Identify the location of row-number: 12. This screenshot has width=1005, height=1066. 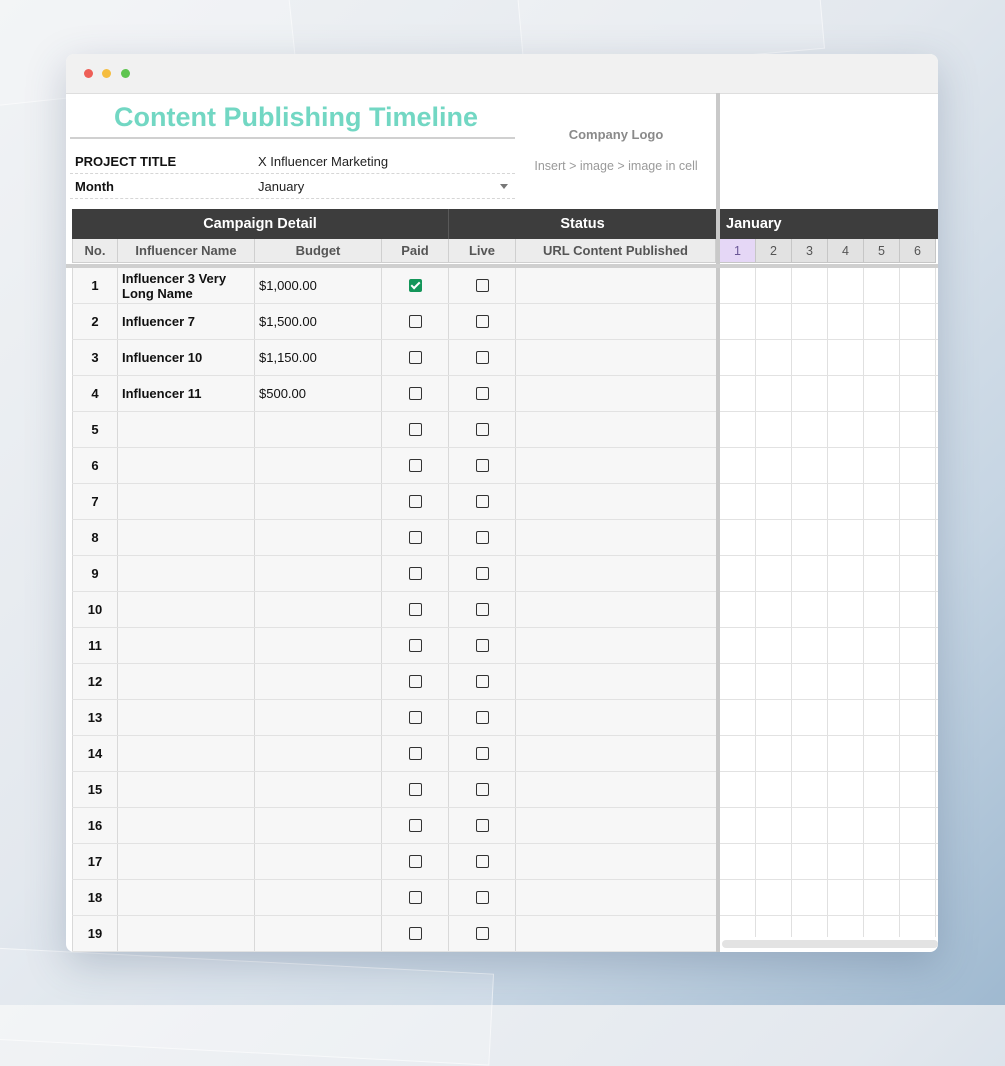
(95, 681).